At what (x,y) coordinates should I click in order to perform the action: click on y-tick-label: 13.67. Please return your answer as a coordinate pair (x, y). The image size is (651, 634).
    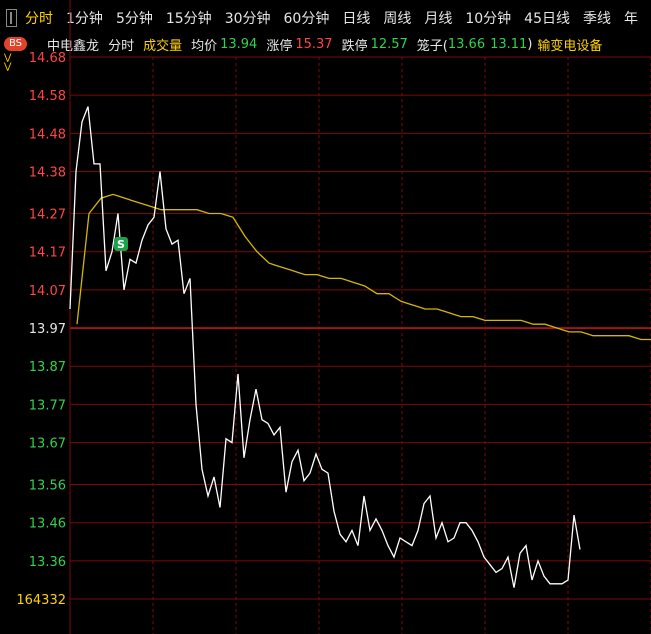
    Looking at the image, I should click on (47, 444).